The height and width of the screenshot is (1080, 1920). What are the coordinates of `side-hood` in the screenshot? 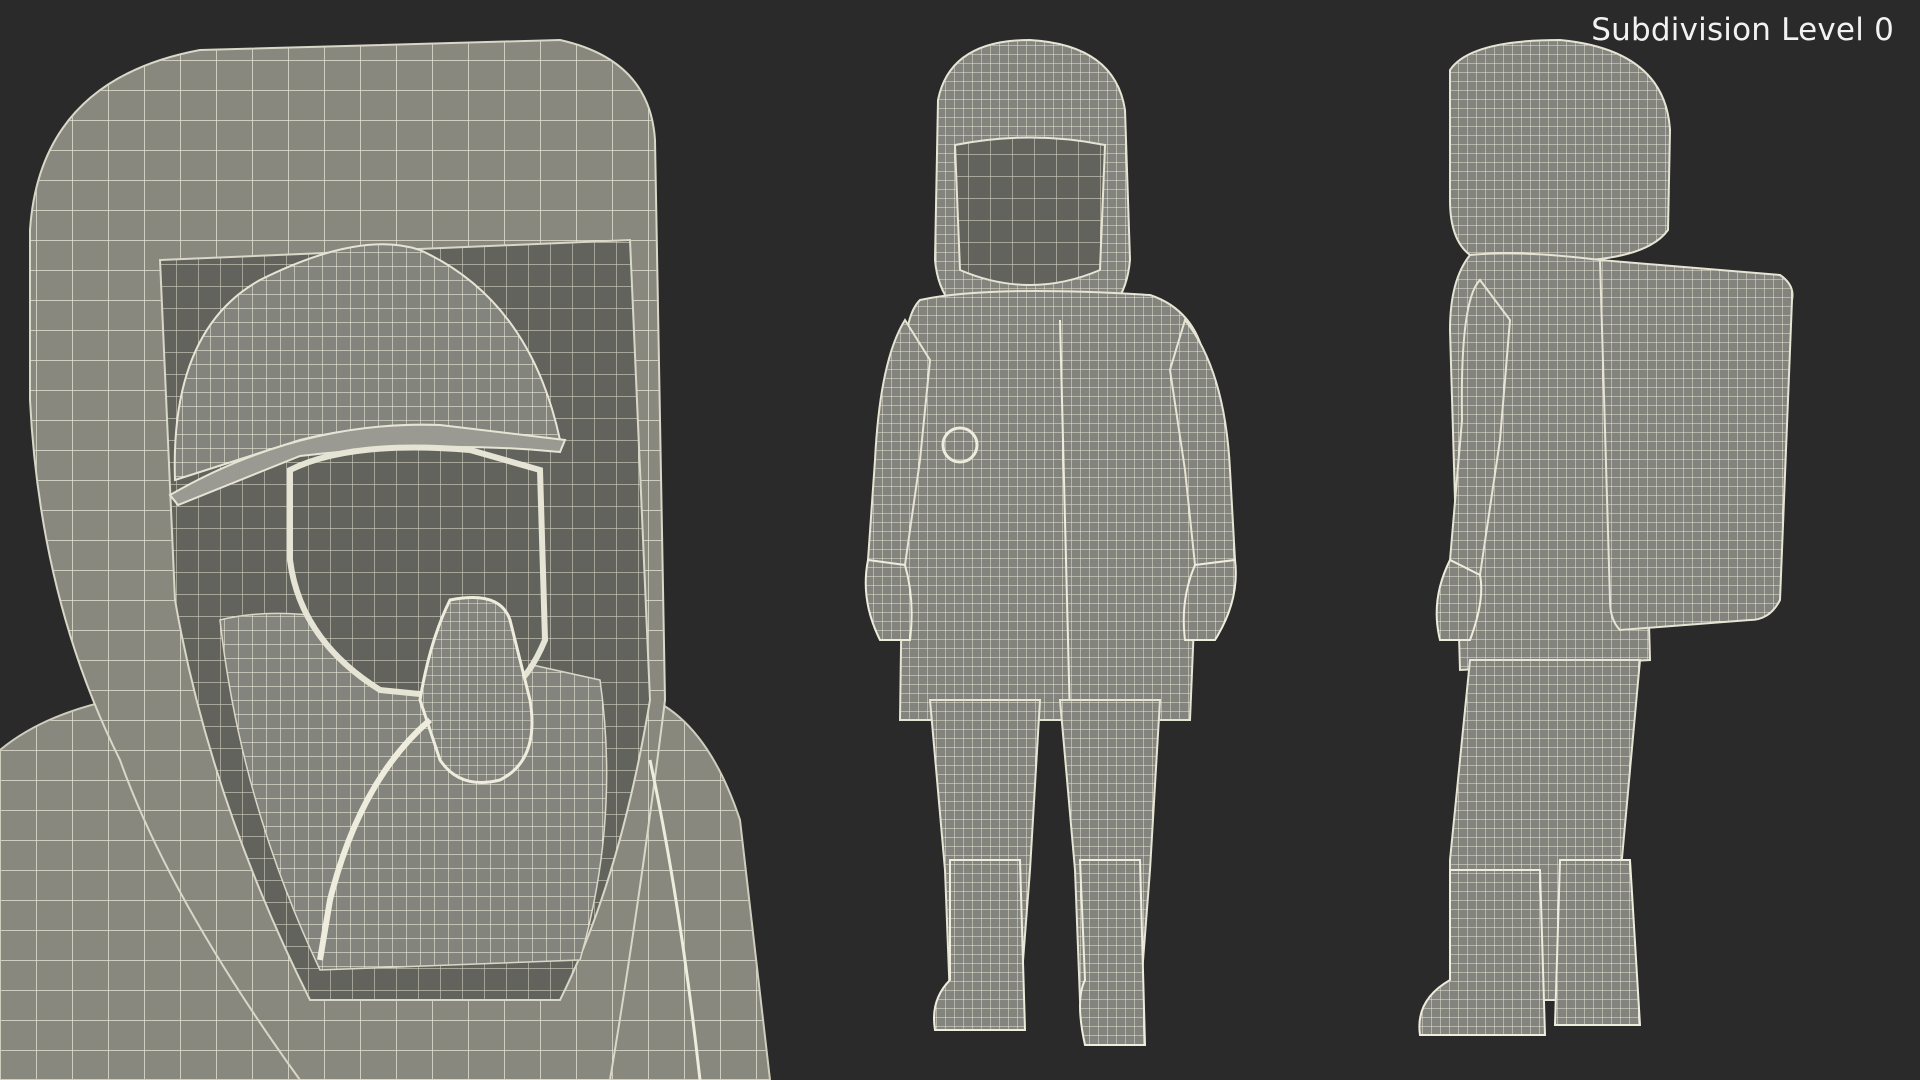 It's located at (1560, 150).